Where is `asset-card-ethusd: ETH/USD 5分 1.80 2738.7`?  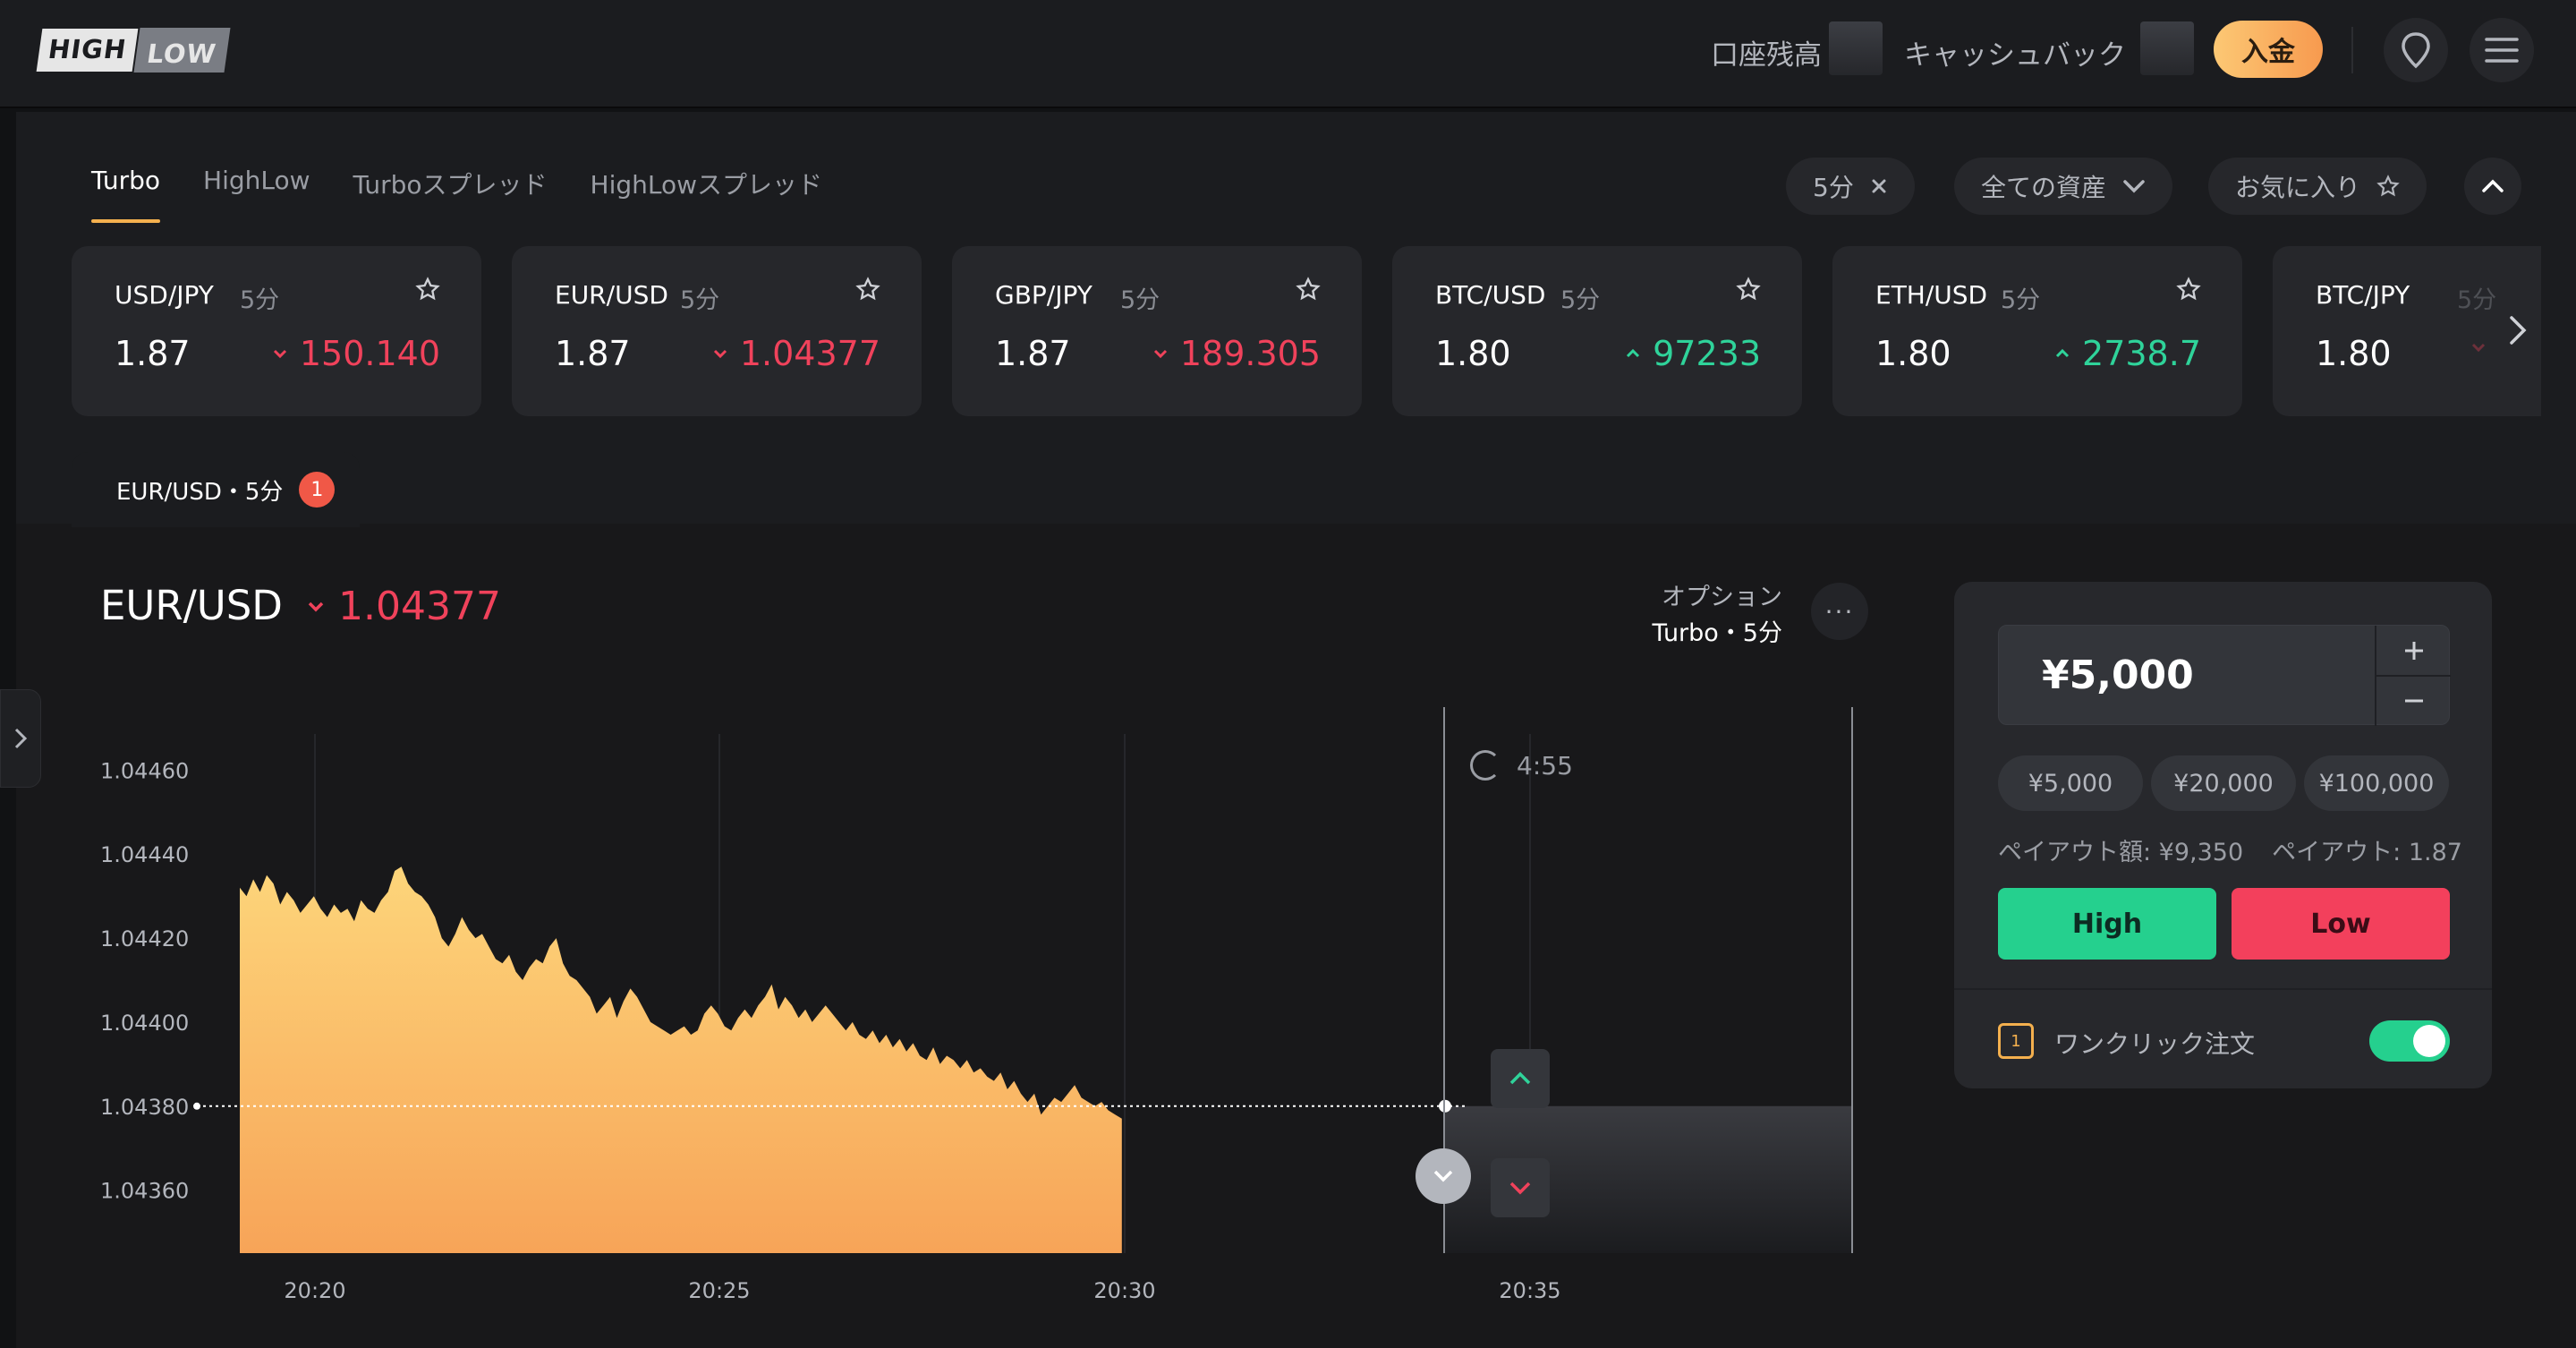 asset-card-ethusd: ETH/USD 5分 1.80 2738.7 is located at coordinates (2037, 331).